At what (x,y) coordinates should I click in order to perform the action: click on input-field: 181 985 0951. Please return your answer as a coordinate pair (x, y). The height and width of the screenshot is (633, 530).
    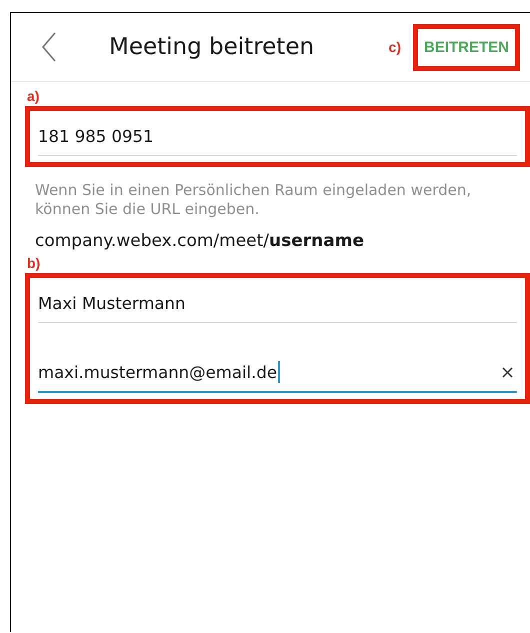
    Looking at the image, I should click on (277, 136).